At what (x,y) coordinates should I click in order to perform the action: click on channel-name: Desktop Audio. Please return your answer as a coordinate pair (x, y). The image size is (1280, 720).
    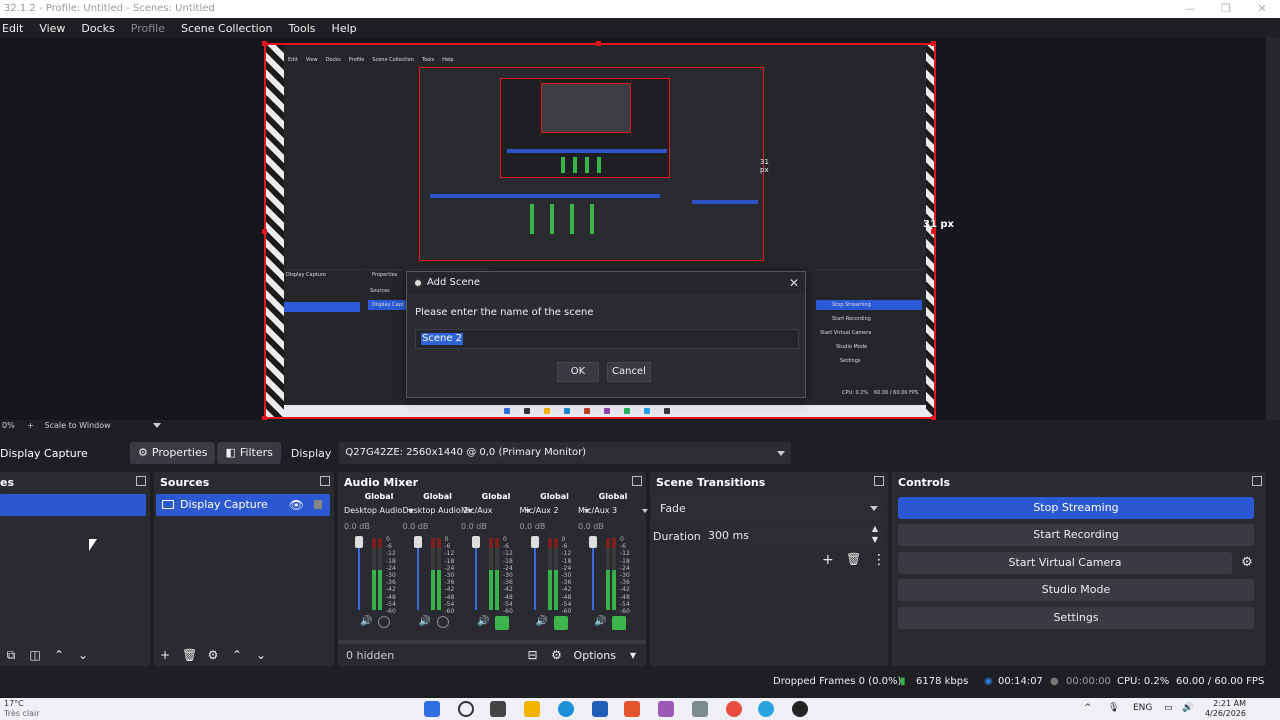
    Looking at the image, I should click on (373, 510).